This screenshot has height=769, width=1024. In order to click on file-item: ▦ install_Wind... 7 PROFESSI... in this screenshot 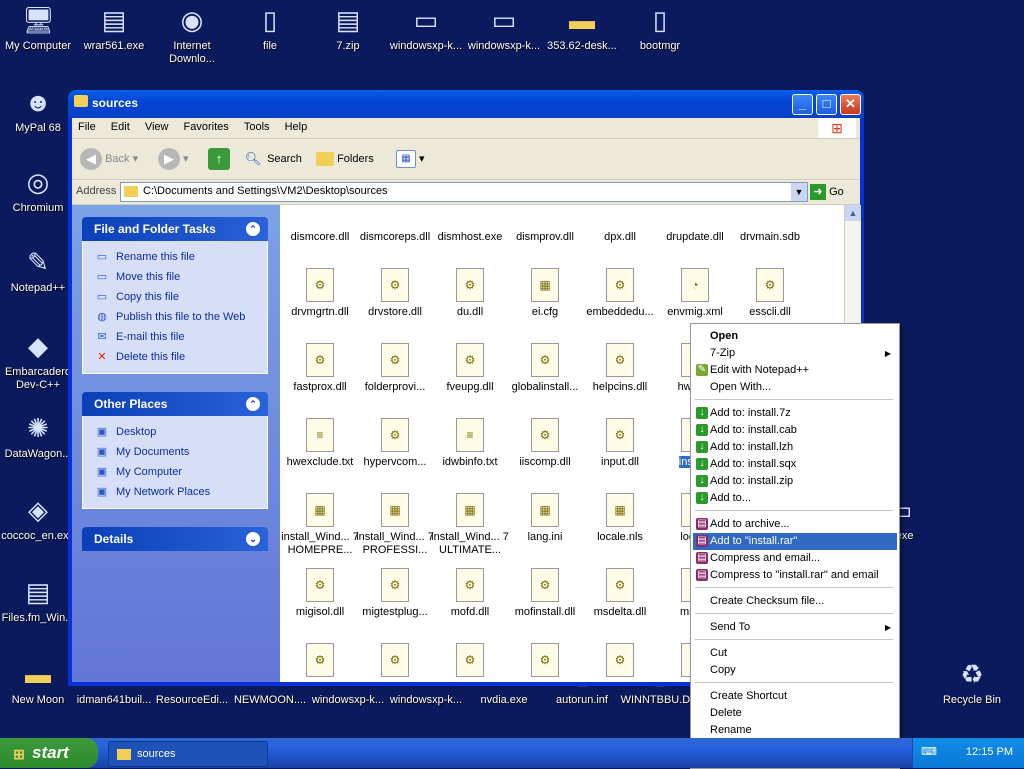, I will do `click(395, 525)`.